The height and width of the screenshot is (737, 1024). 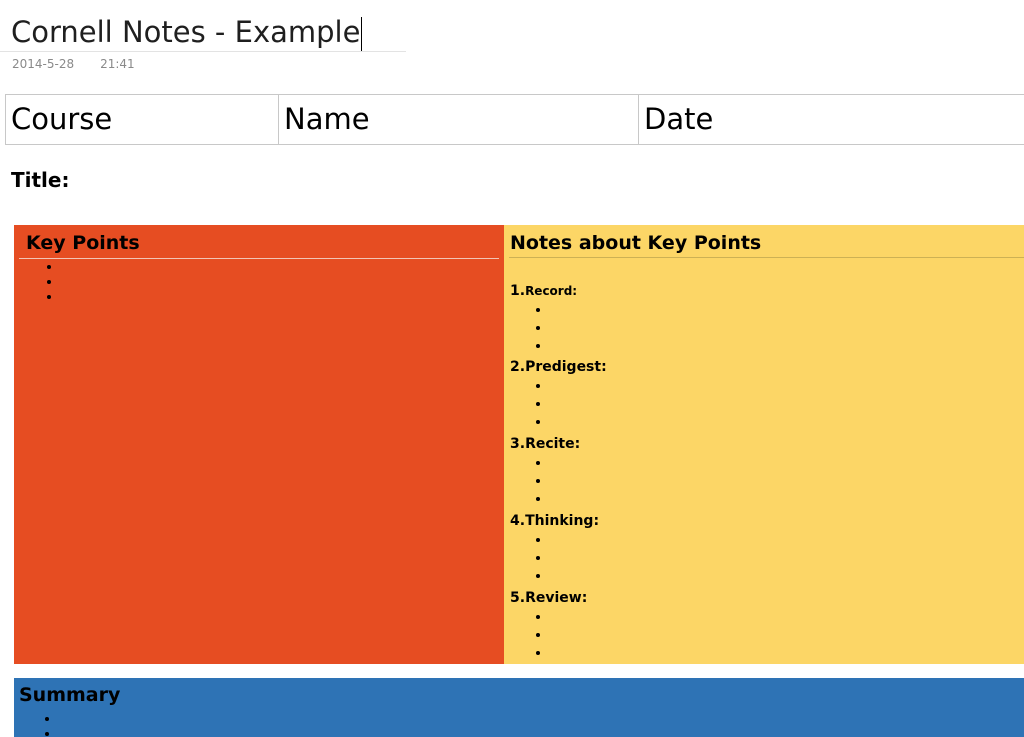 What do you see at coordinates (259, 258) in the screenshot?
I see `key-points-divider` at bounding box center [259, 258].